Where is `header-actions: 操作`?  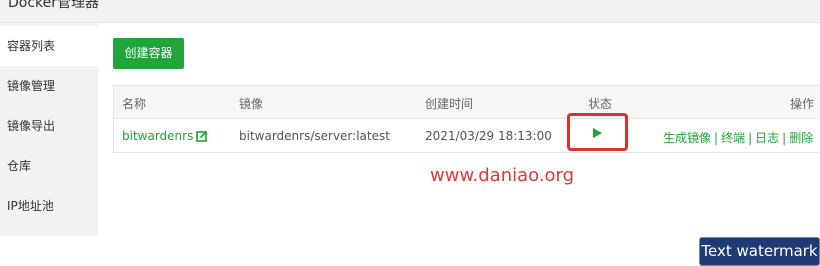 header-actions: 操作 is located at coordinates (802, 104).